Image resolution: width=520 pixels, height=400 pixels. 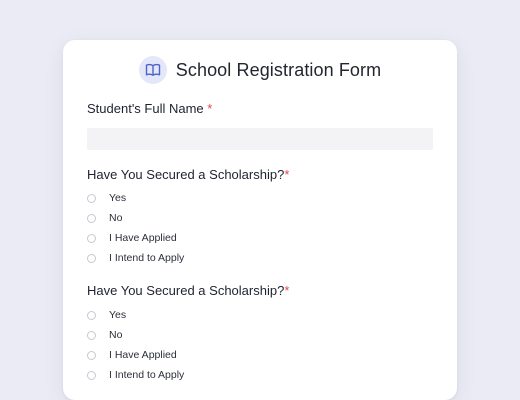 I want to click on scholarship-question-label: Have You Secured a Scholarship?*, so click(x=188, y=174).